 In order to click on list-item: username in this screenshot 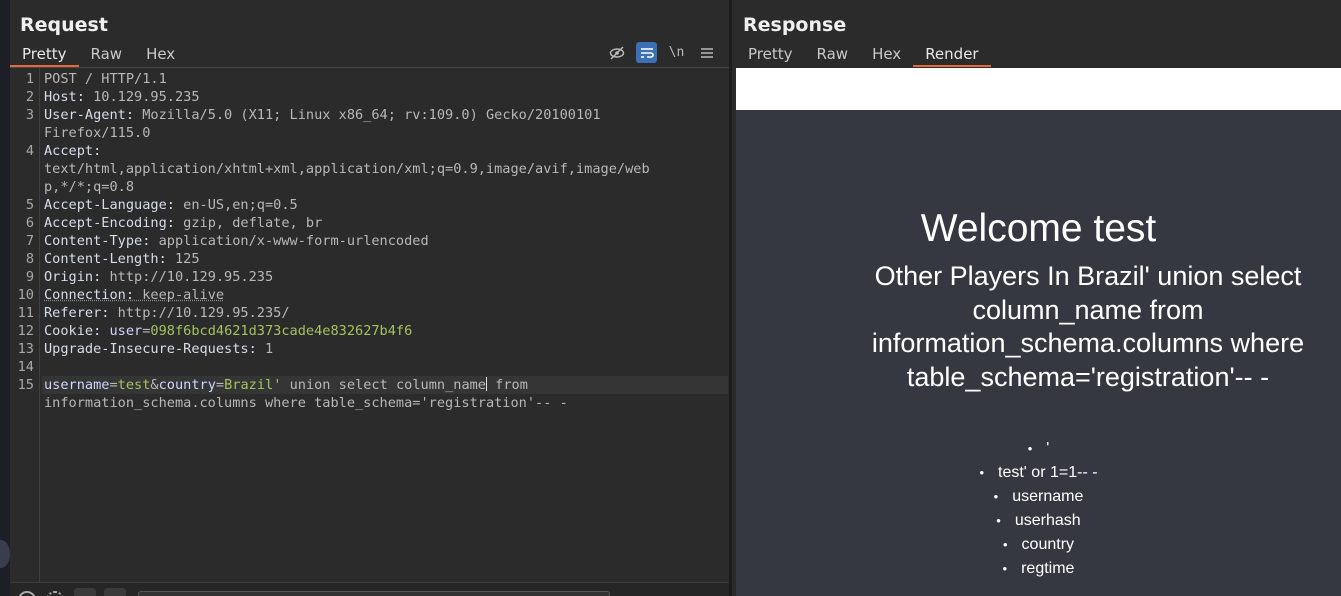, I will do `click(1038, 497)`.